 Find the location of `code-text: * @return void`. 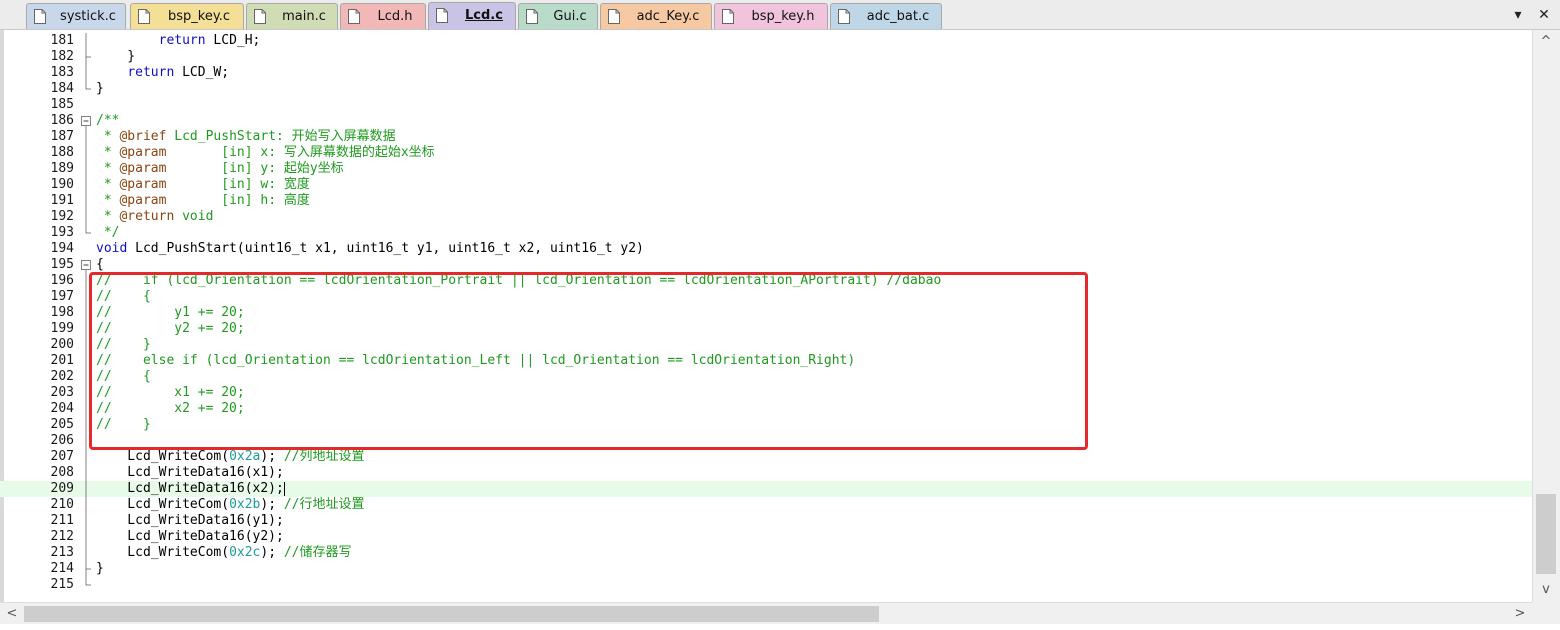

code-text: * @return void is located at coordinates (155, 217).